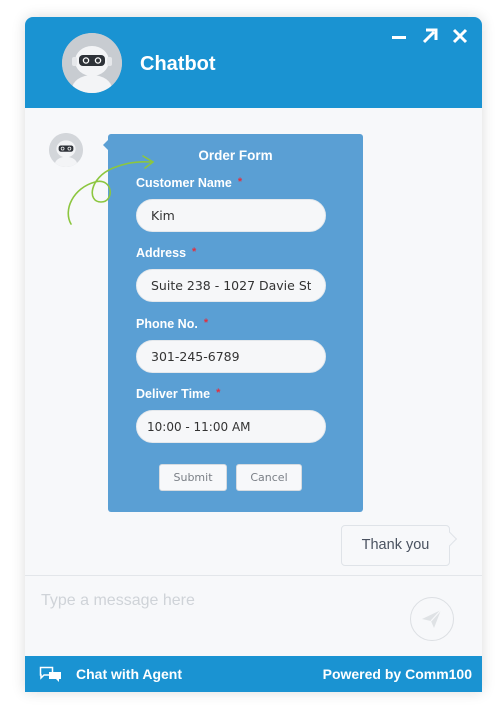  I want to click on minimize-button, so click(399, 36).